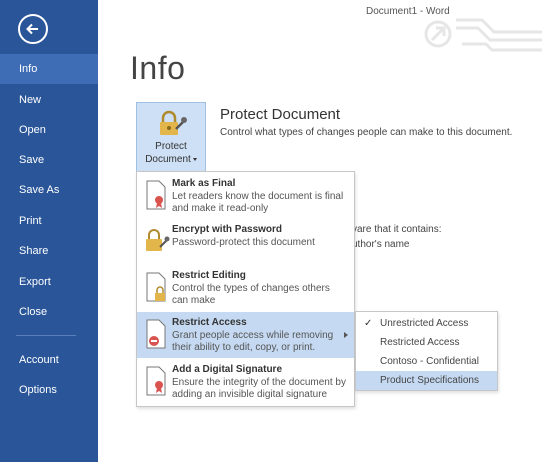 The width and height of the screenshot is (548, 462). I want to click on nav-open: Open, so click(49, 130).